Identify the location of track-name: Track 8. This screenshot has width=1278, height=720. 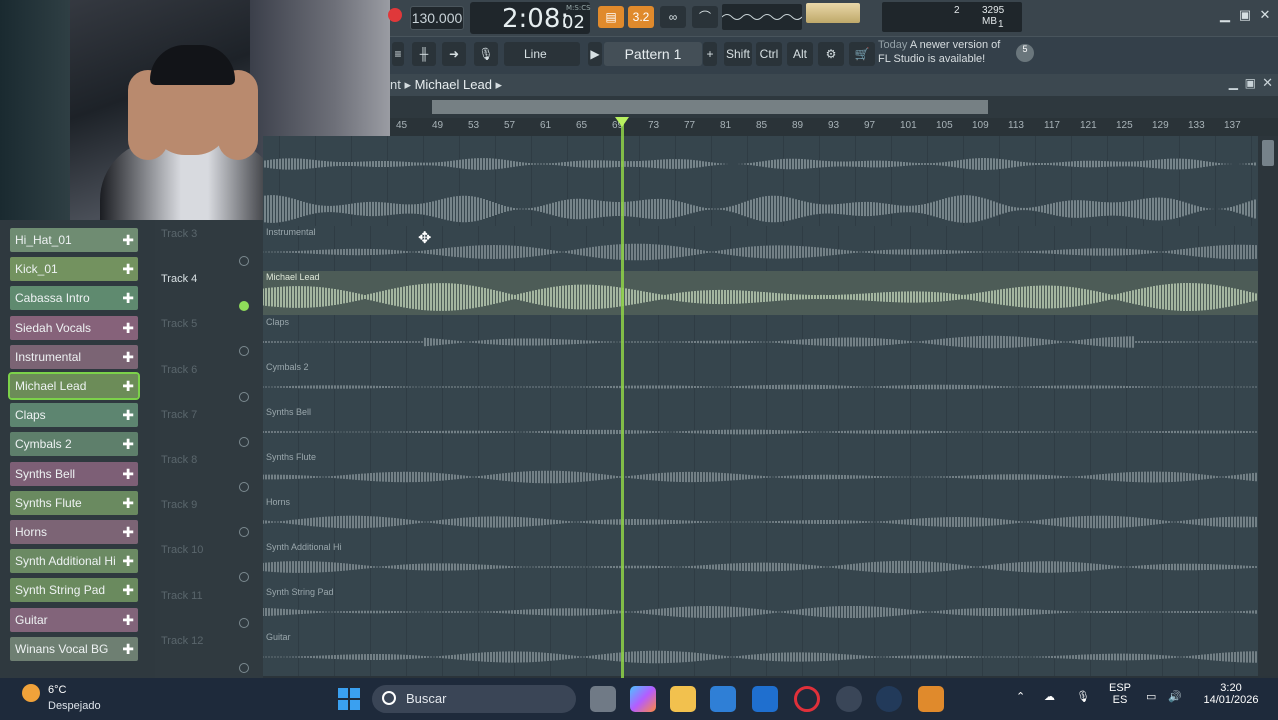
(179, 460).